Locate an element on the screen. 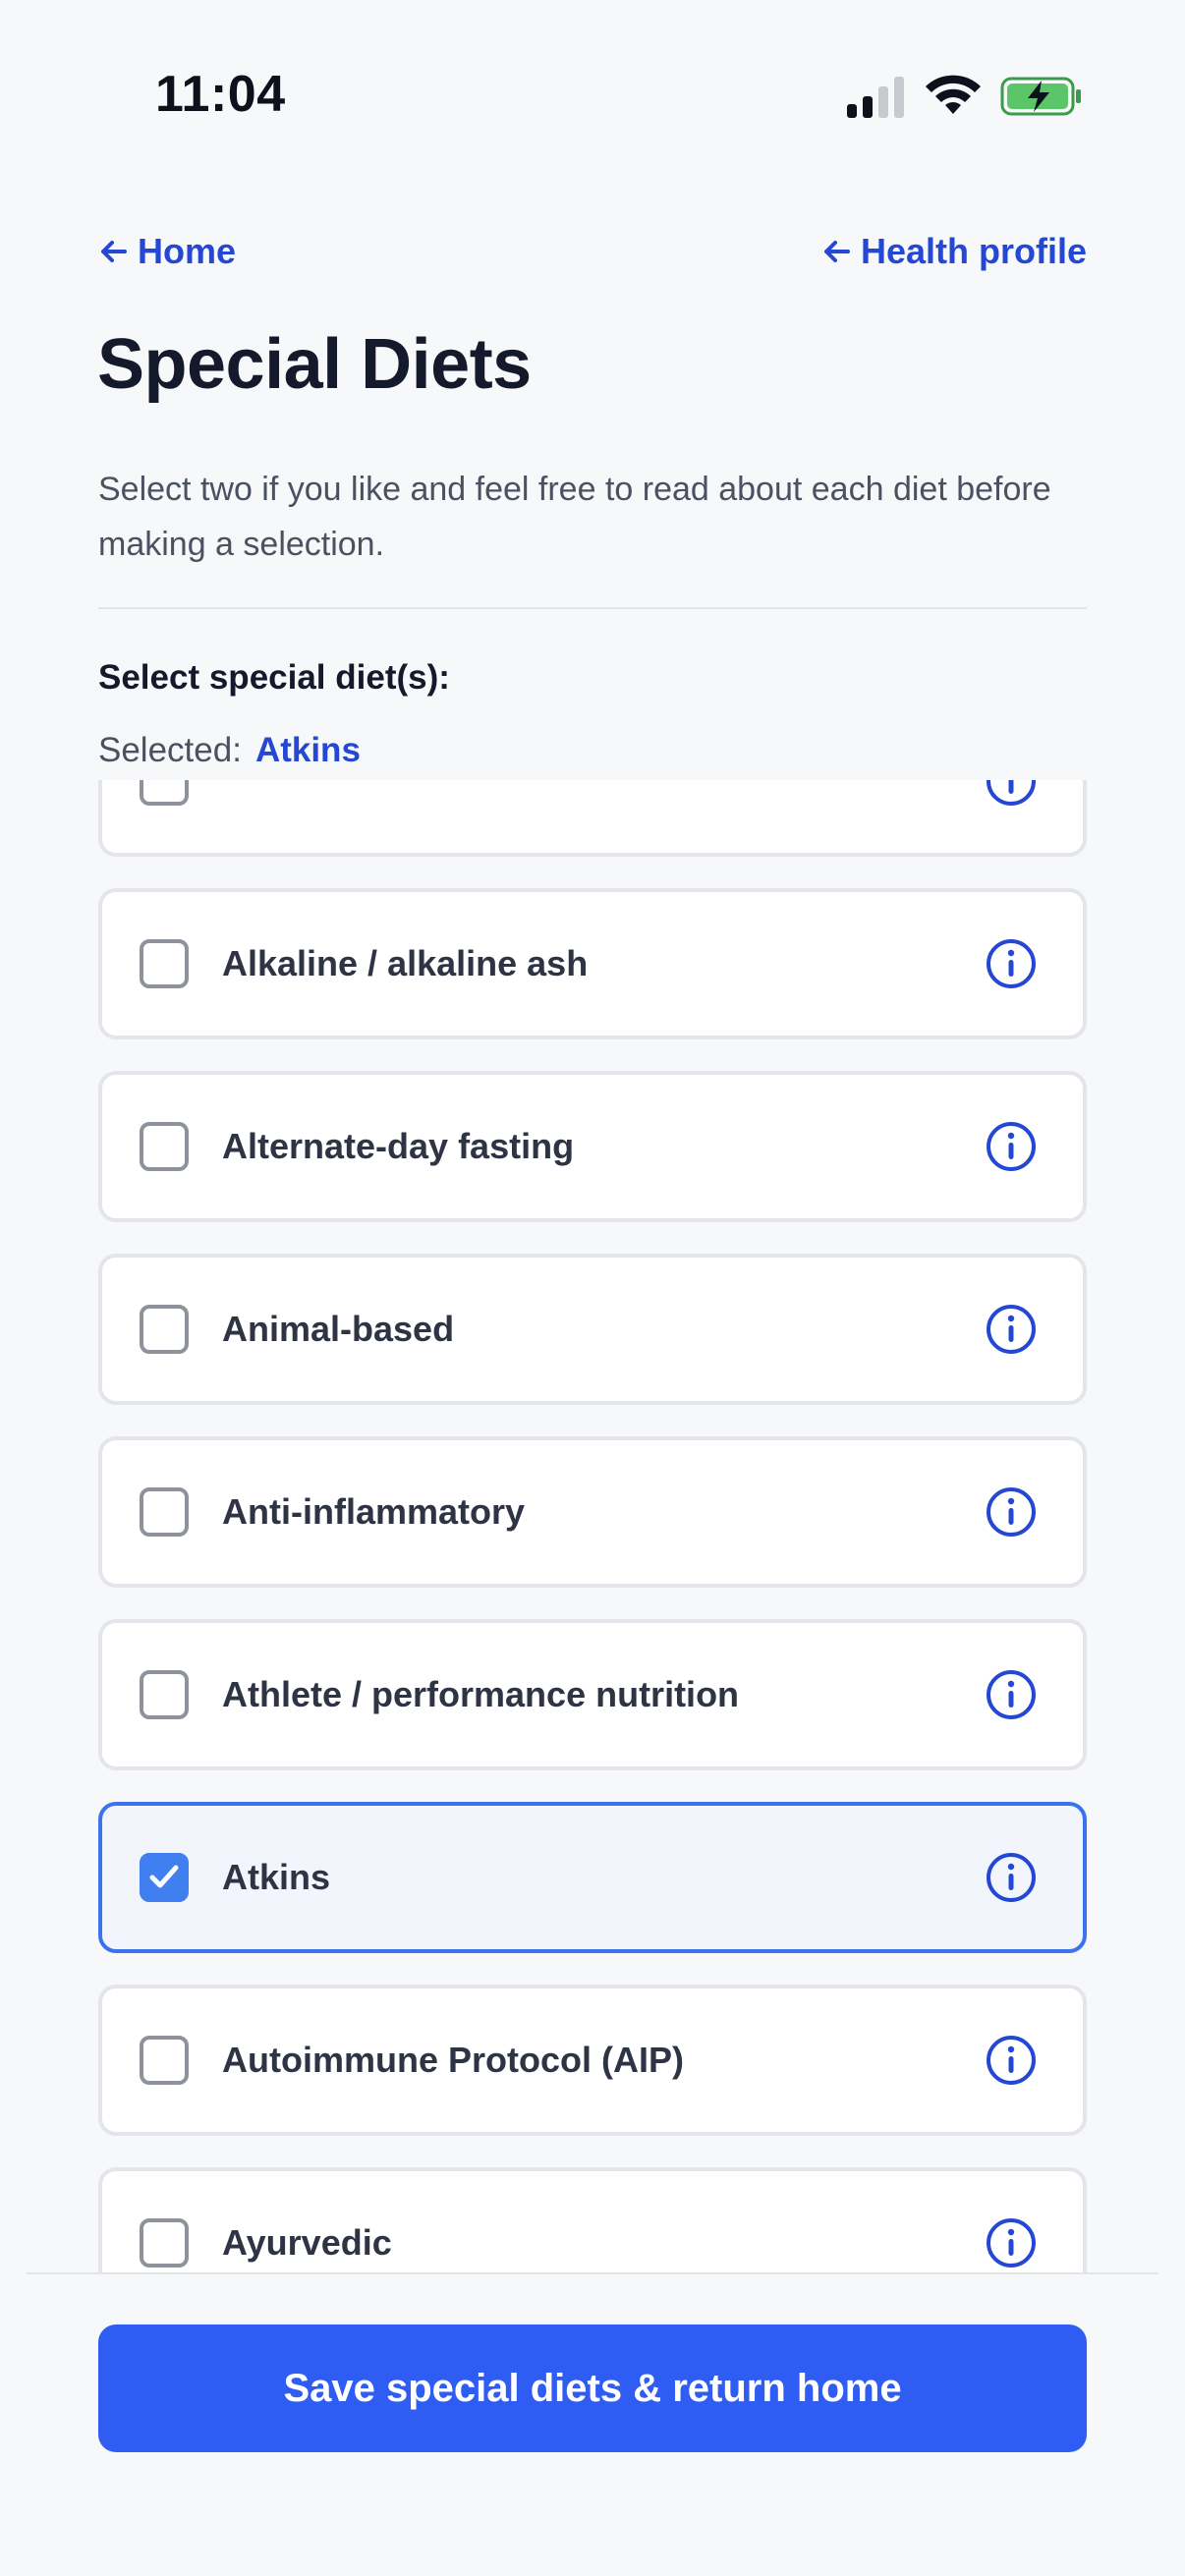 This screenshot has width=1185, height=2576. status-icons is located at coordinates (965, 95).